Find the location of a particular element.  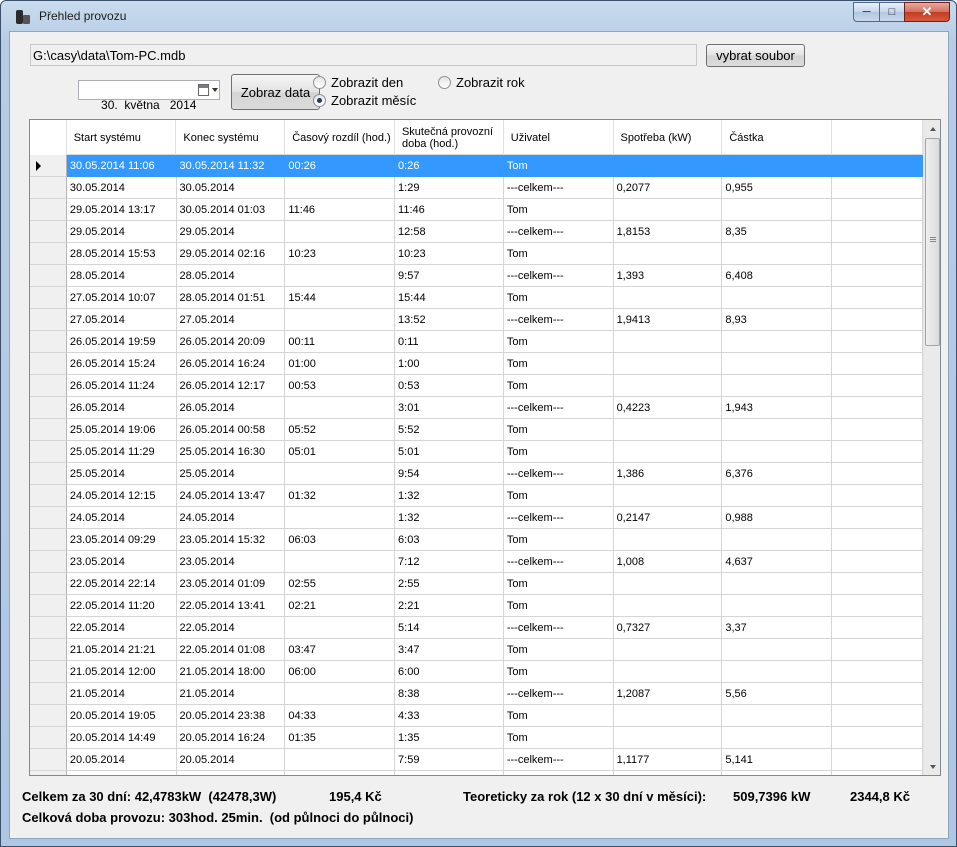

table-cell: 4:33 is located at coordinates (449, 716).